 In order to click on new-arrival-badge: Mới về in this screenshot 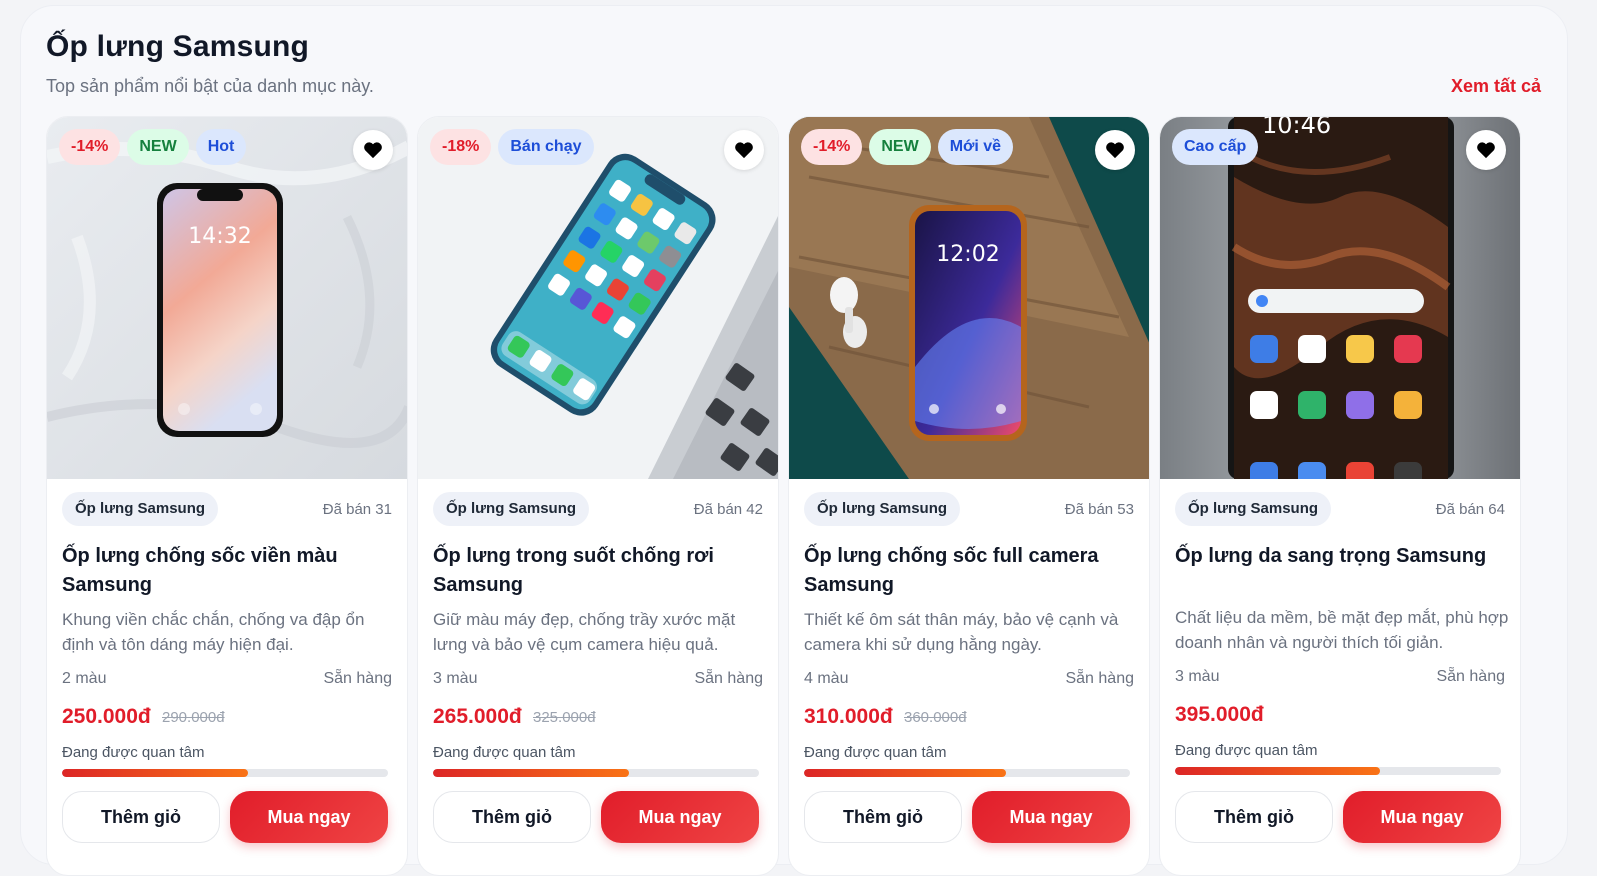, I will do `click(975, 147)`.